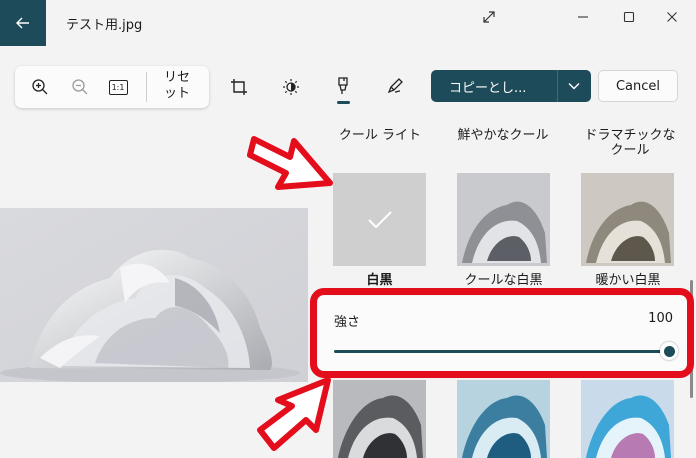  I want to click on back-button, so click(23, 23).